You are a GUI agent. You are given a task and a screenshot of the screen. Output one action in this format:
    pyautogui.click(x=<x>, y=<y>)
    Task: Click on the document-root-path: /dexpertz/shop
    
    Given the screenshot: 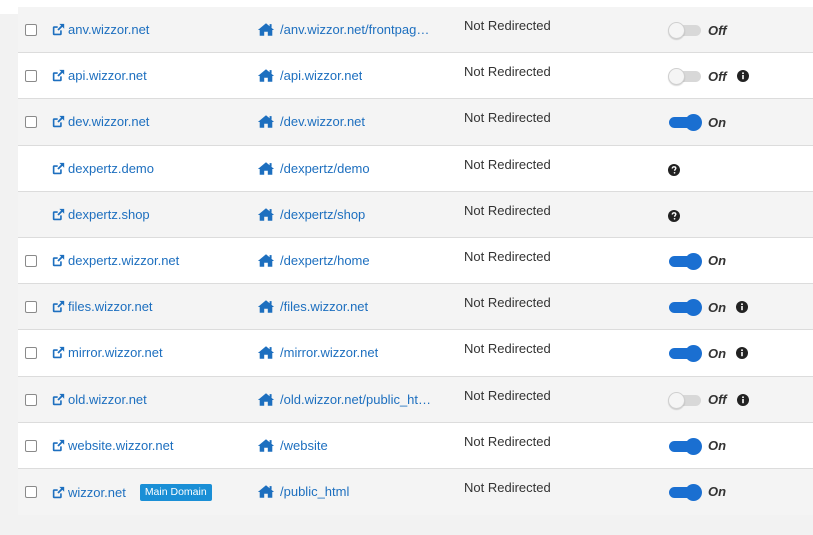 What is the action you would take?
    pyautogui.click(x=323, y=214)
    